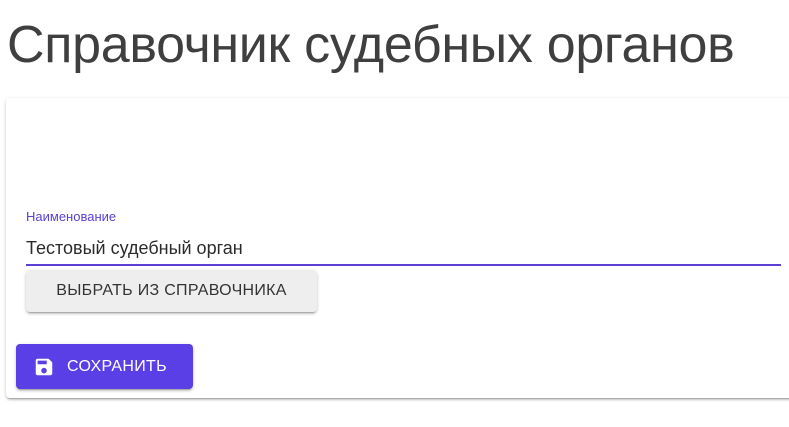 This screenshot has height=427, width=789. I want to click on page-title: Справочник судебных органов, so click(371, 45).